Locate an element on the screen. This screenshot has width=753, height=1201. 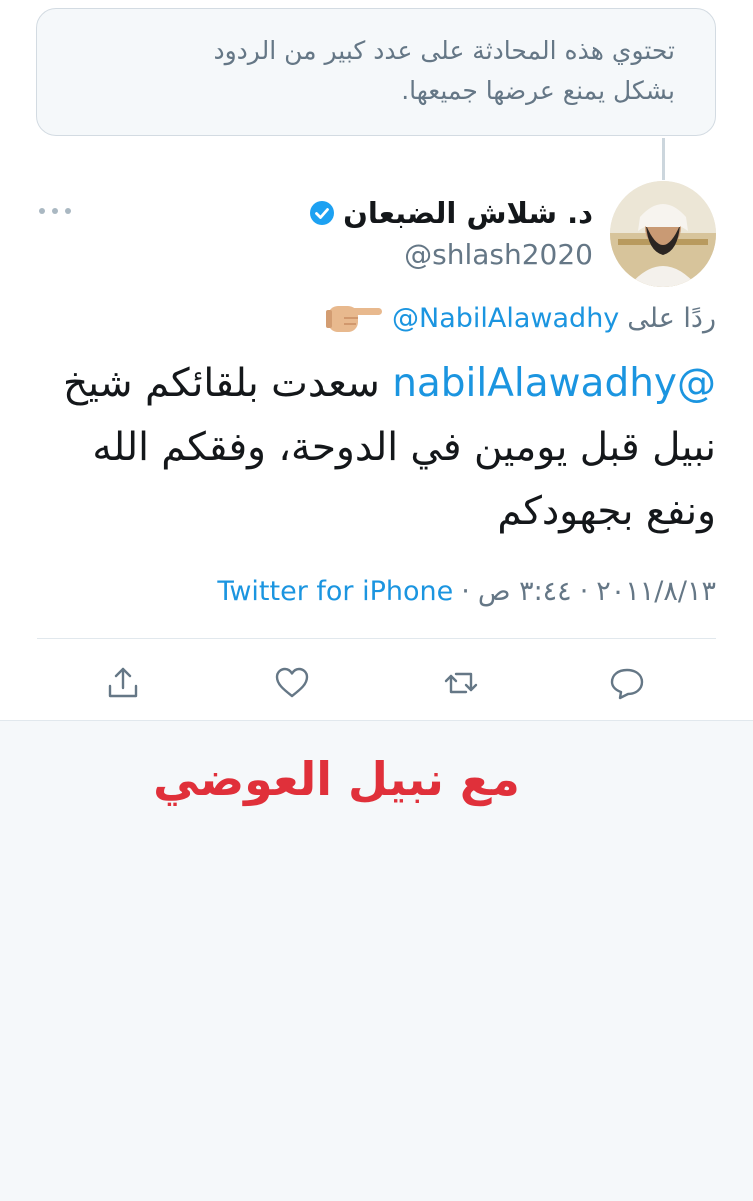
profile-photo-icon is located at coordinates (663, 234).